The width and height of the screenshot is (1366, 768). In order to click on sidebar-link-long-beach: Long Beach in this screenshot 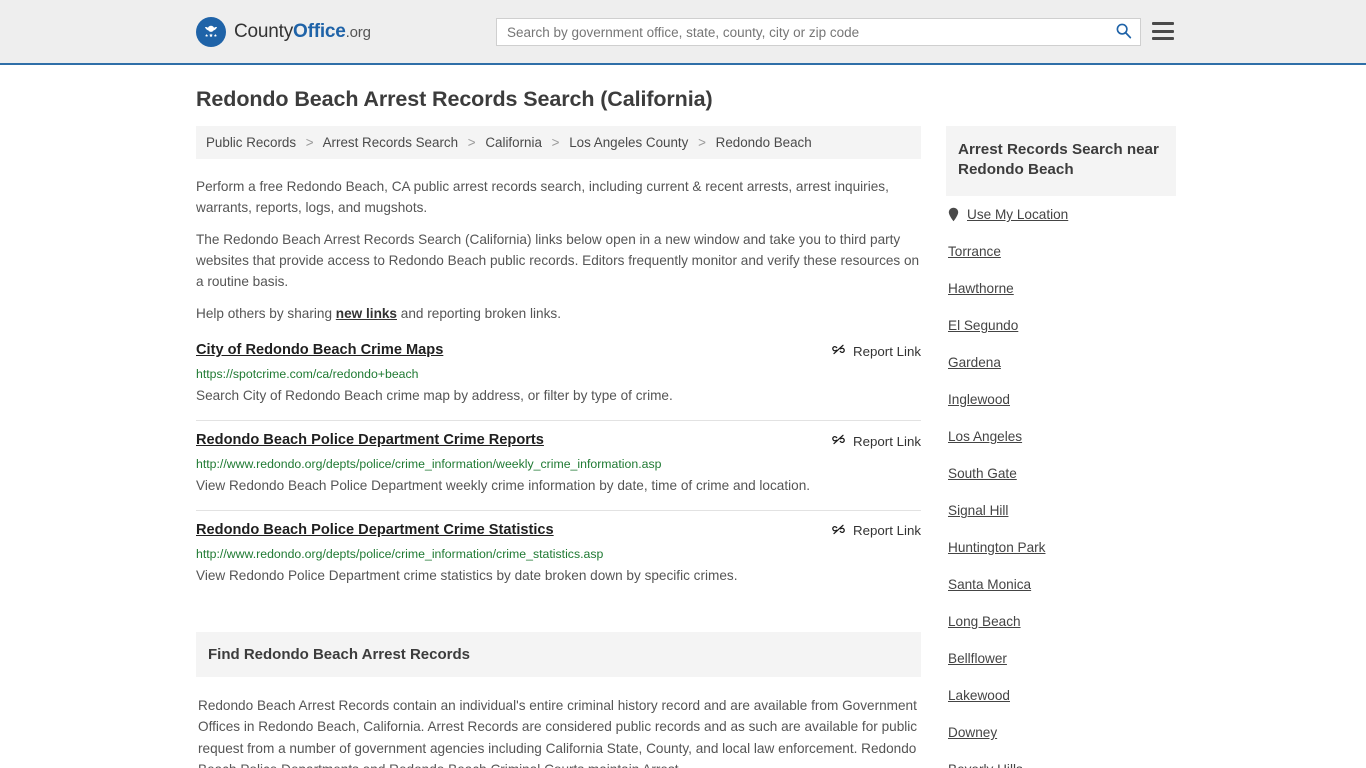, I will do `click(984, 621)`.